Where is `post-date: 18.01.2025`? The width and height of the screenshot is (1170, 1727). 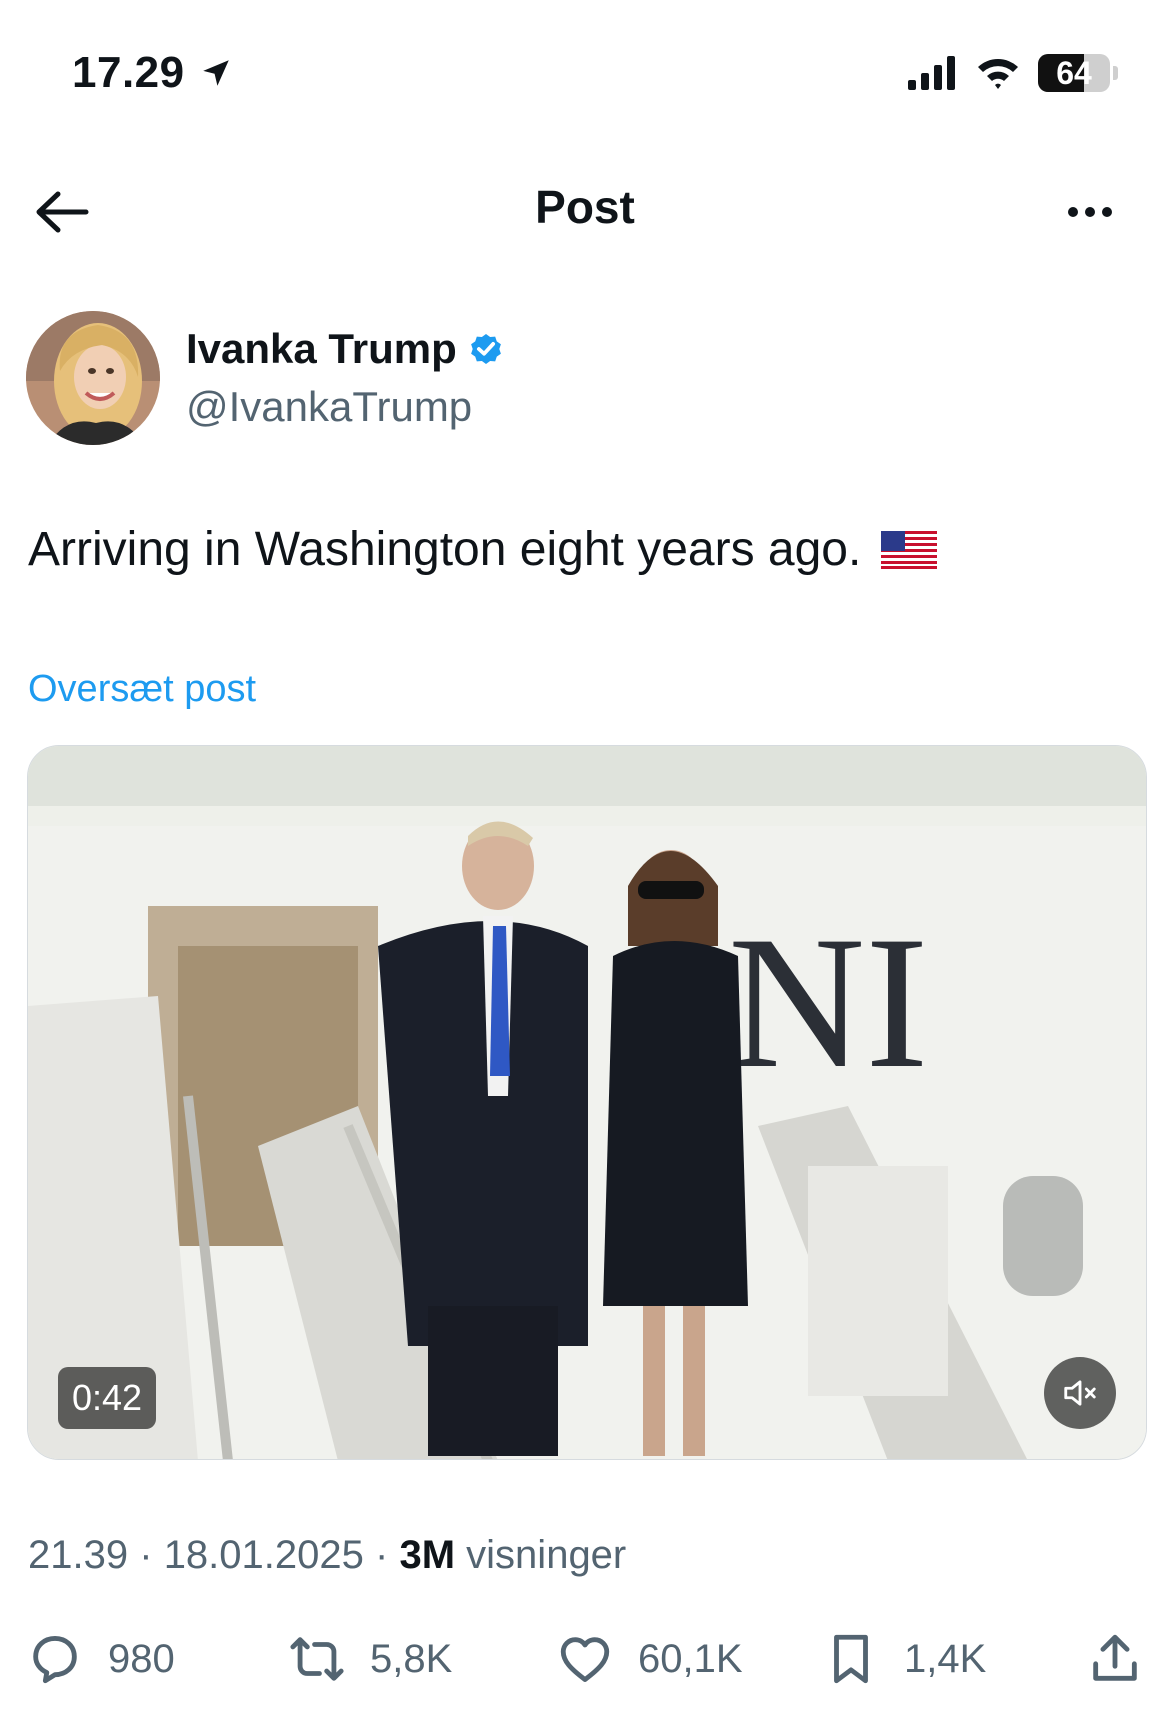 post-date: 18.01.2025 is located at coordinates (263, 1555).